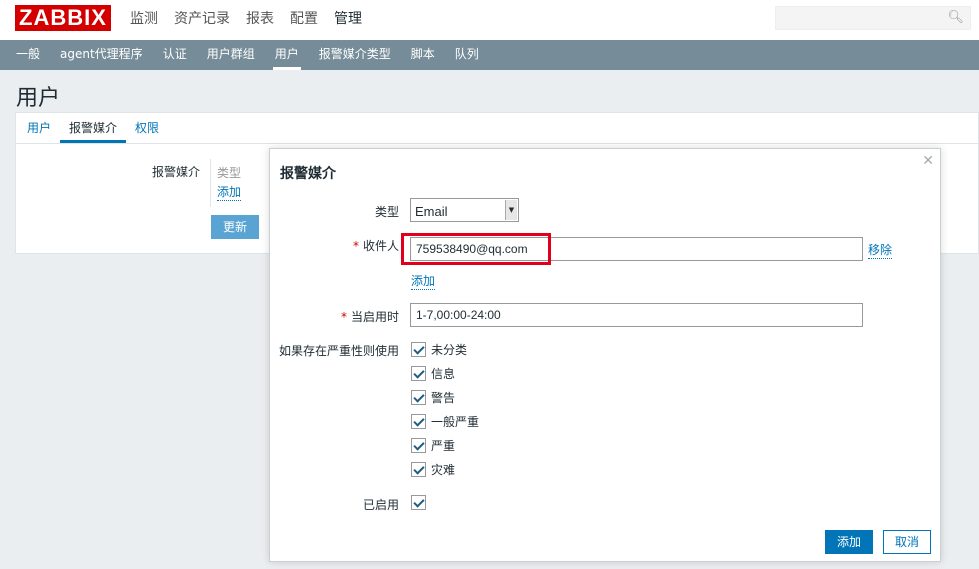  I want to click on severity-label: 如果存在严重性则使用, so click(338, 351).